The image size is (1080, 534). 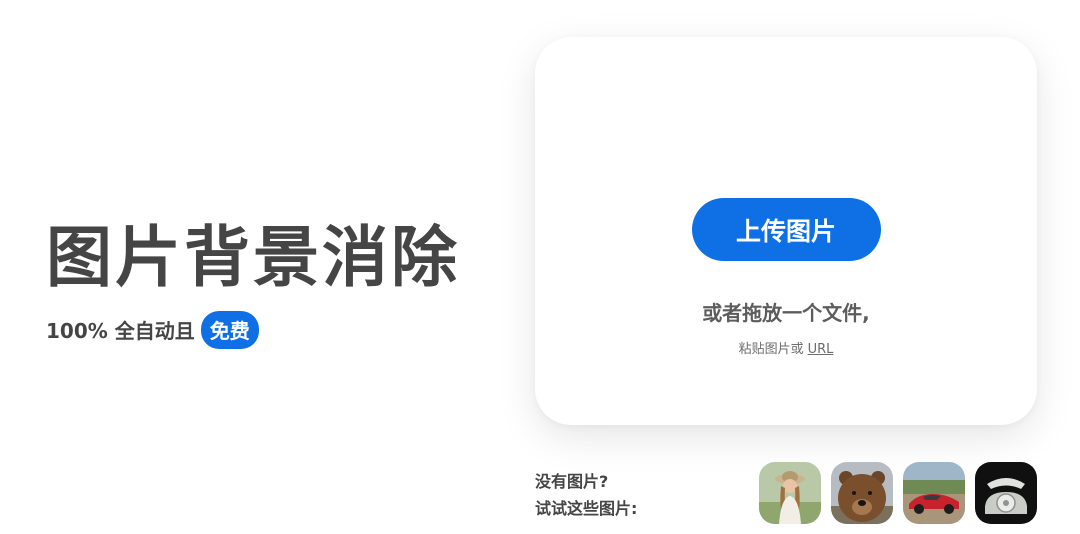 What do you see at coordinates (586, 495) in the screenshot?
I see `sample-prompt: 没有图片? 试试这些图片:` at bounding box center [586, 495].